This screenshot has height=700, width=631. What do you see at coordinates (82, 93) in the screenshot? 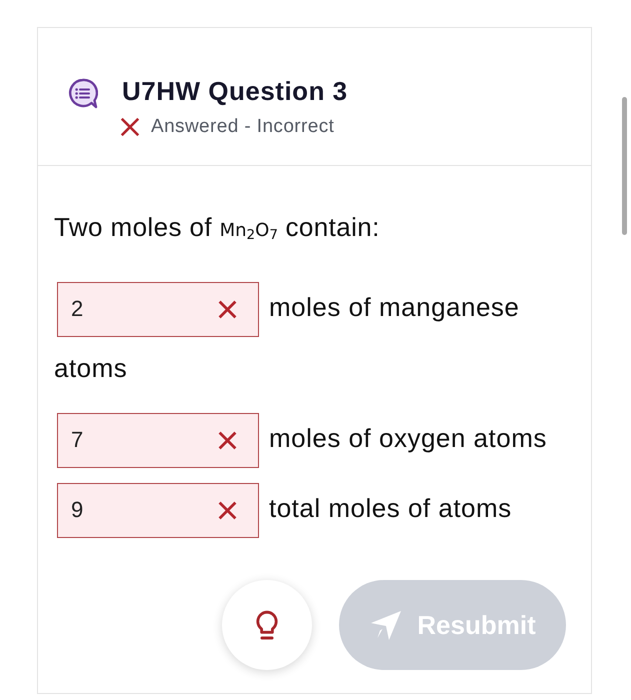
I see `speech-bubble-icon` at bounding box center [82, 93].